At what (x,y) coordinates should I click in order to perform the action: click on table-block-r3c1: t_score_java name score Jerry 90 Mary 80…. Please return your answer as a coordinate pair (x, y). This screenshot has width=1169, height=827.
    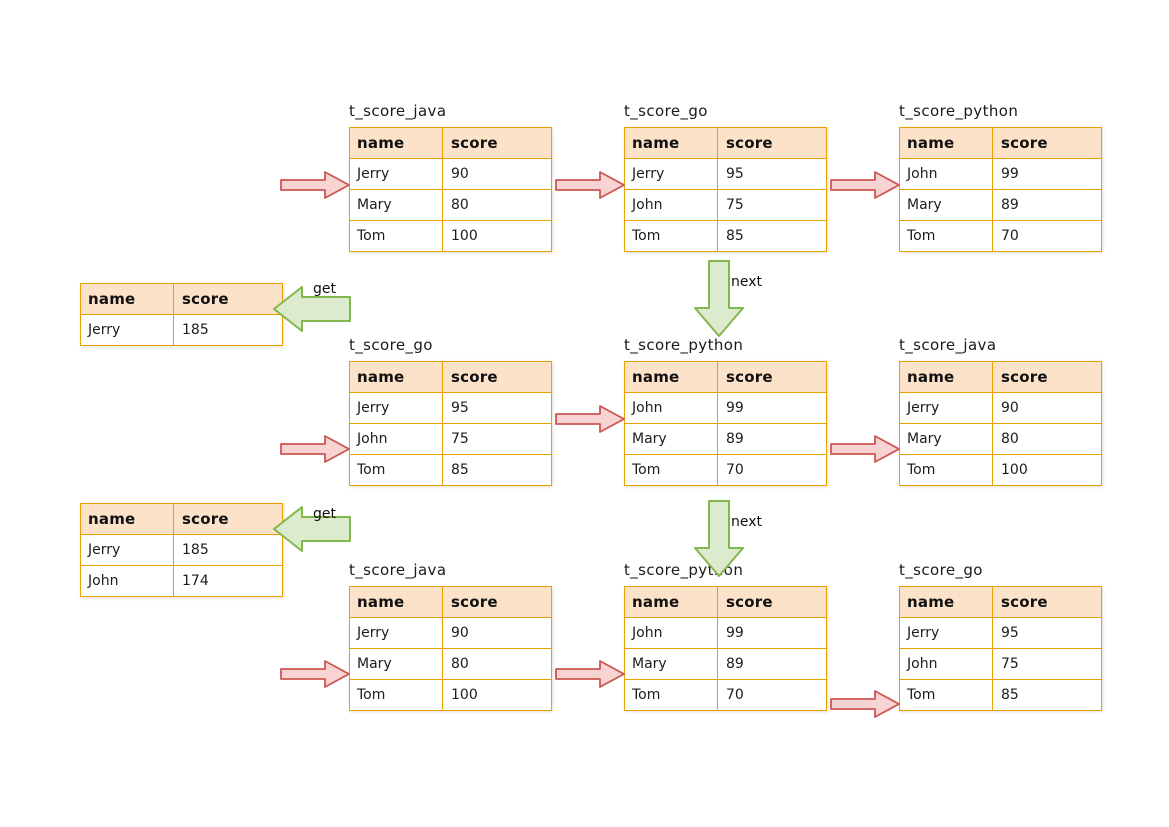
    Looking at the image, I should click on (450, 636).